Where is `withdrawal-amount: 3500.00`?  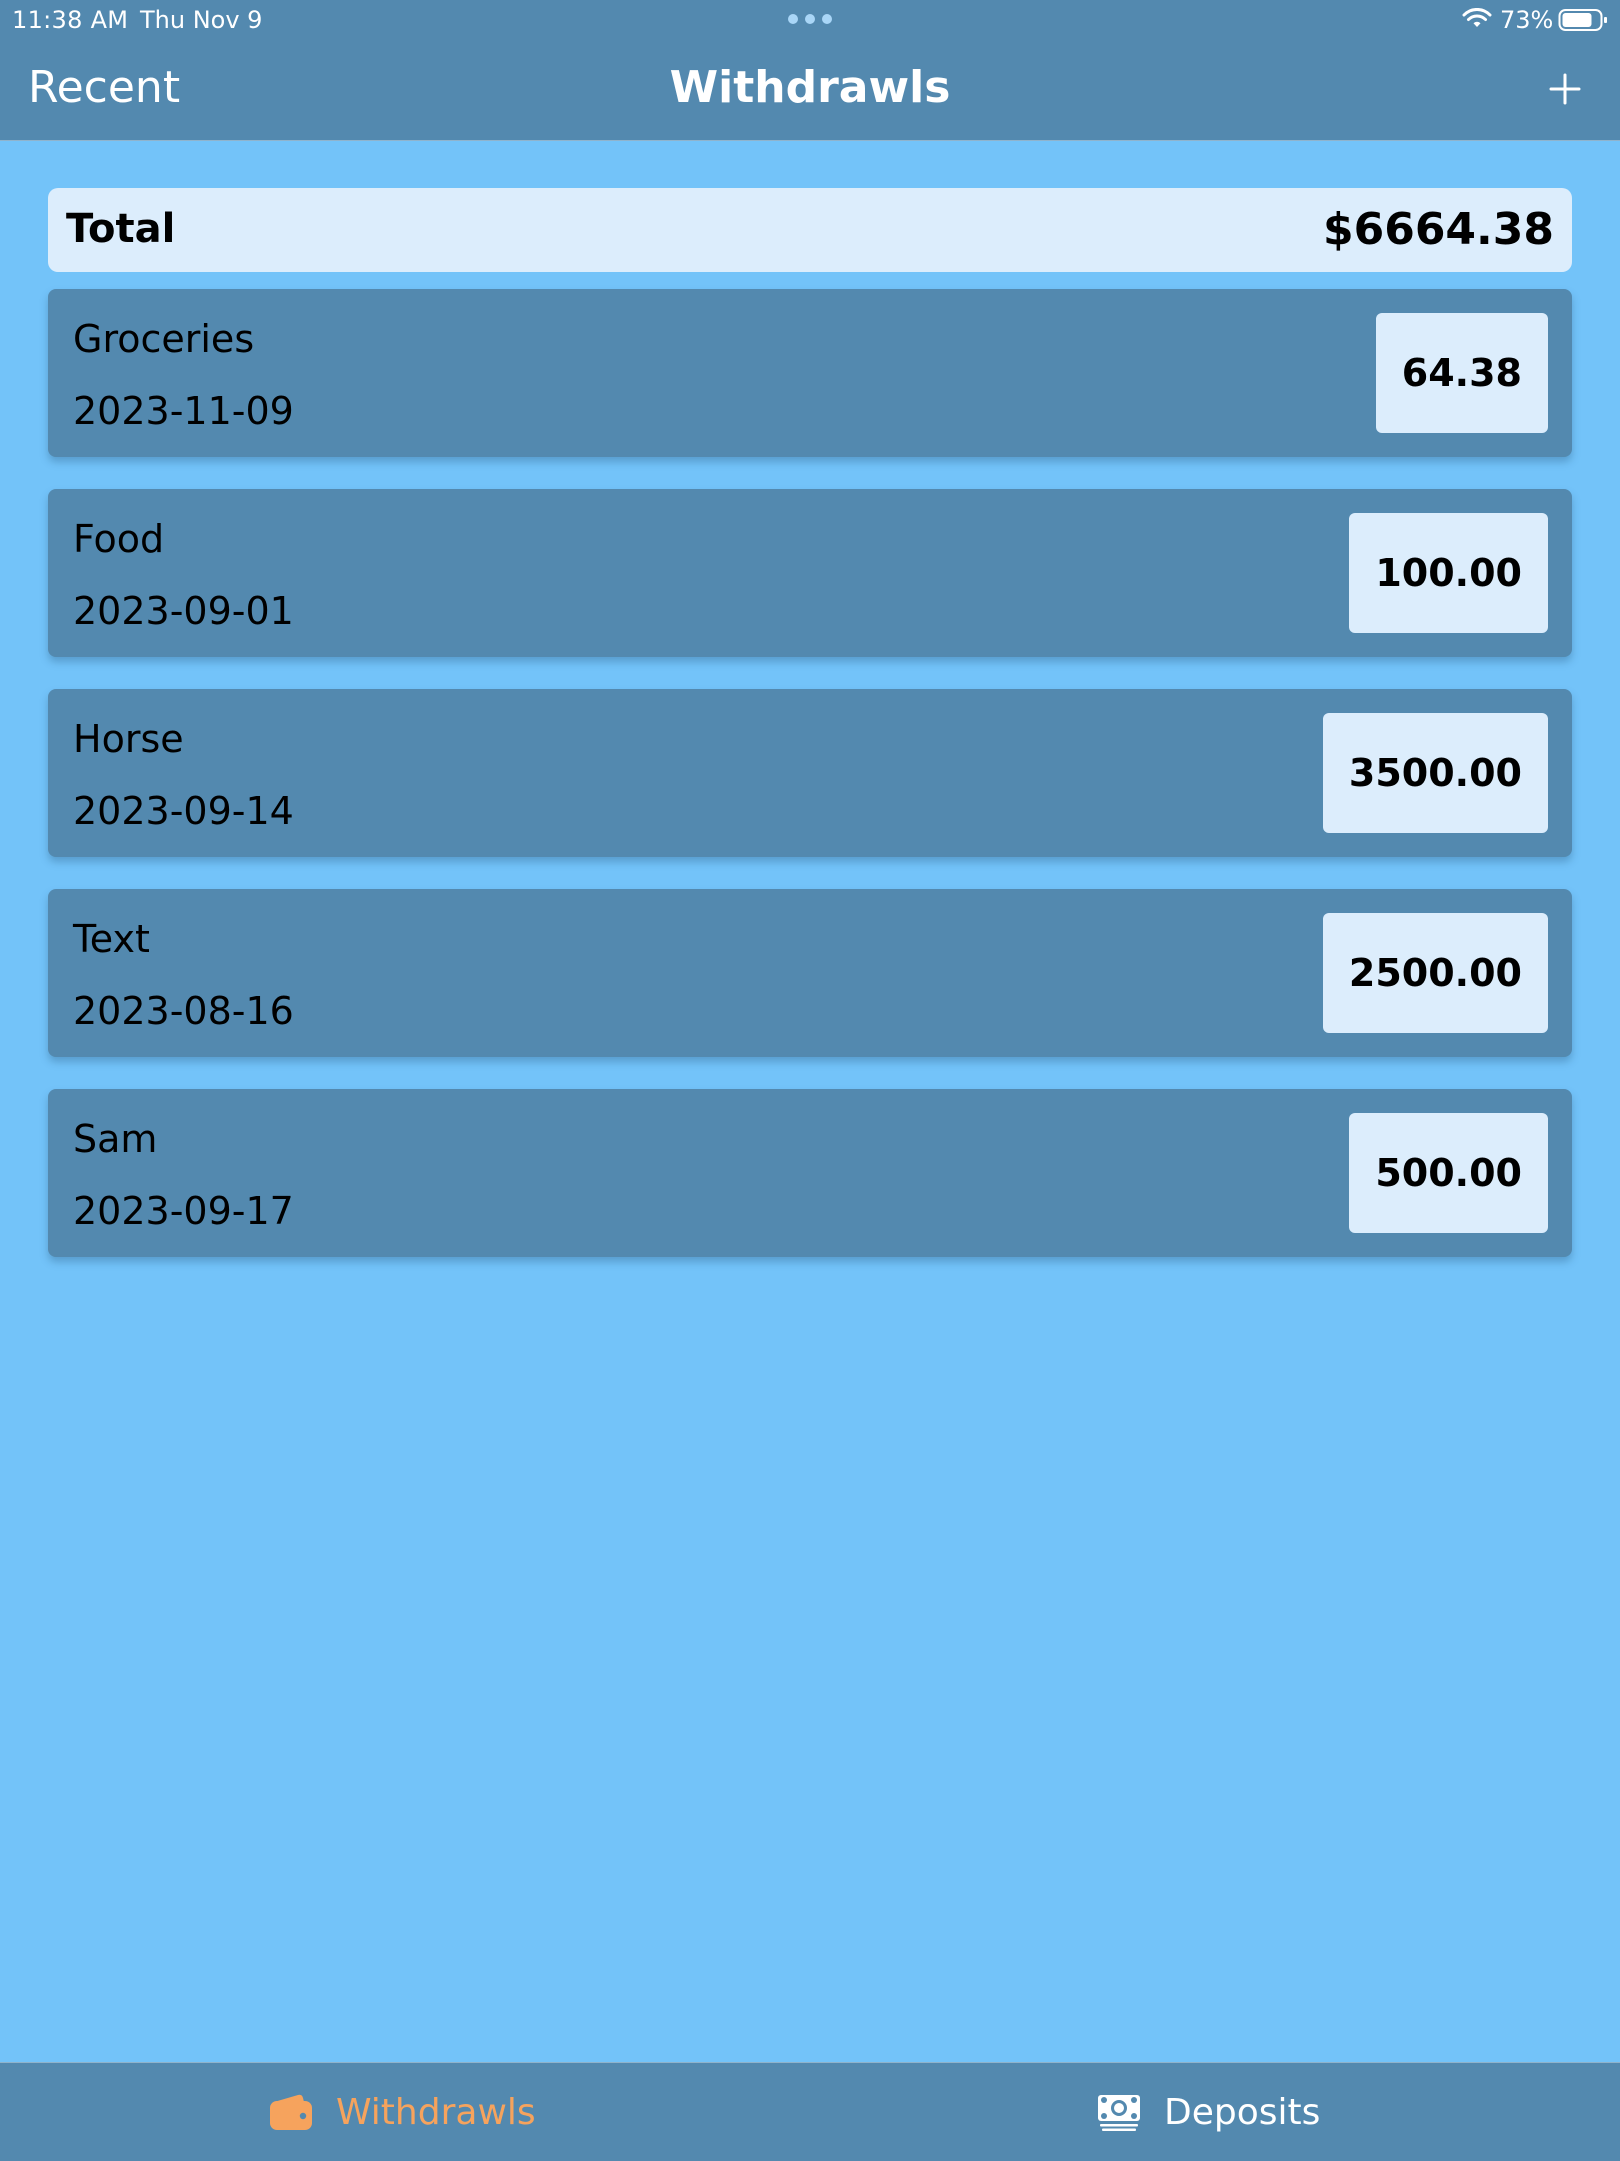
withdrawal-amount: 3500.00 is located at coordinates (1435, 773).